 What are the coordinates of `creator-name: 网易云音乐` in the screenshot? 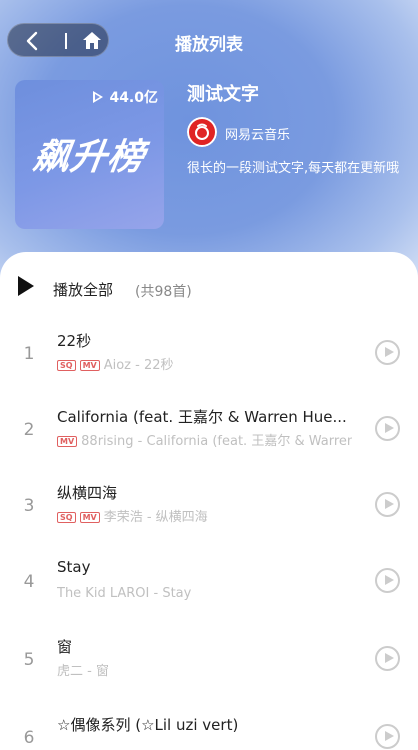 It's located at (258, 135).